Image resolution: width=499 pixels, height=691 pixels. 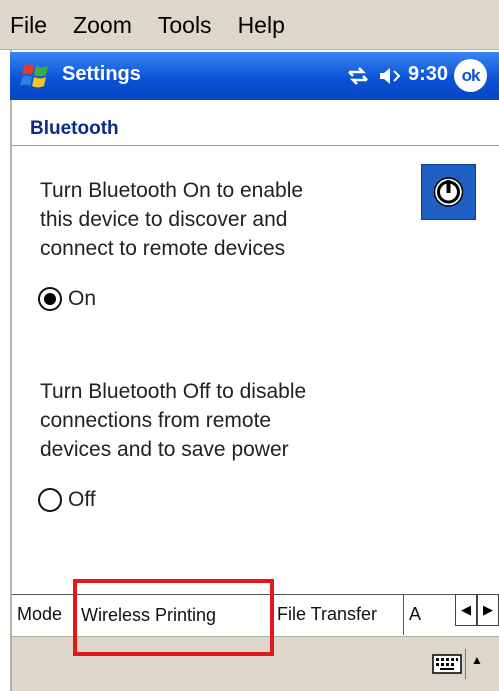 What do you see at coordinates (470, 75) in the screenshot?
I see `ok-button: ok` at bounding box center [470, 75].